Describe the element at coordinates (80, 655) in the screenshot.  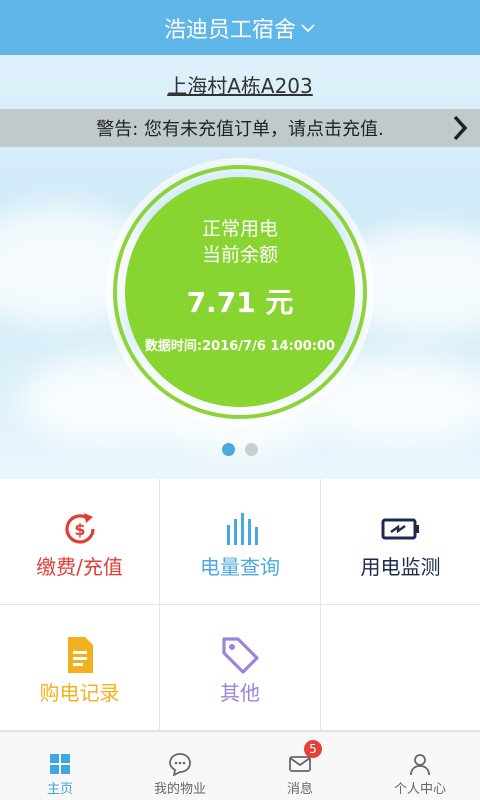
I see `document-icon` at that location.